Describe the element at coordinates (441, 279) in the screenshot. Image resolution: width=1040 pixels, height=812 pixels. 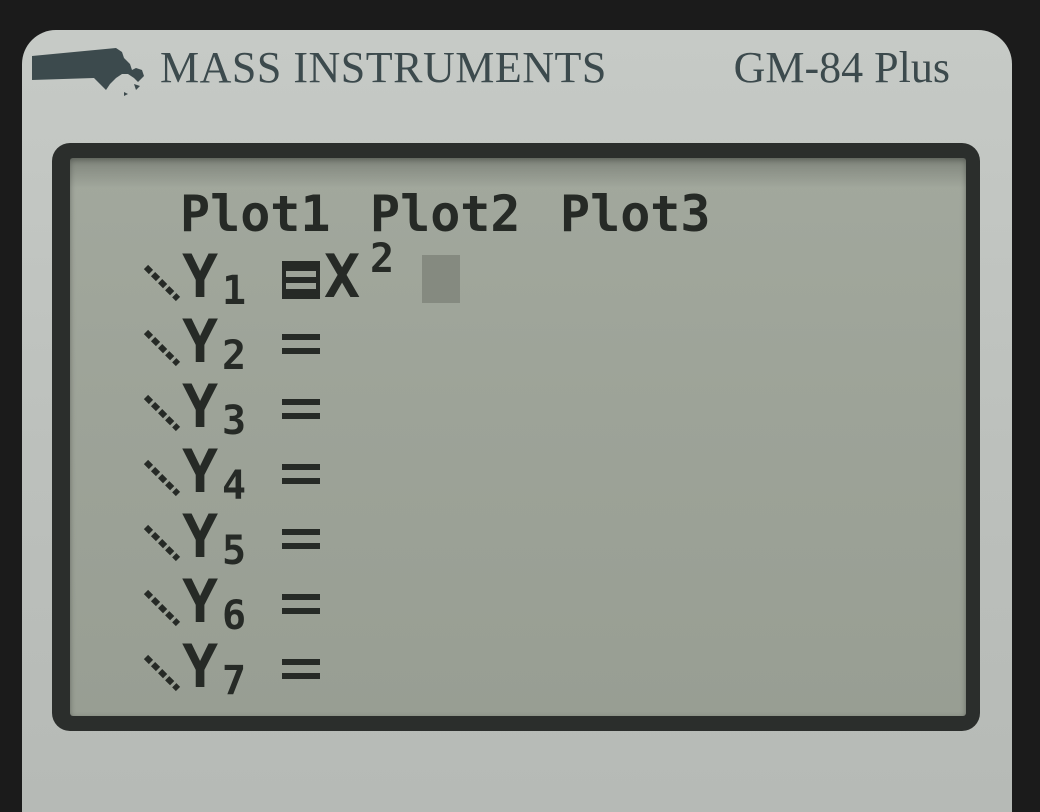
I see `blinking-cursor-block` at that location.